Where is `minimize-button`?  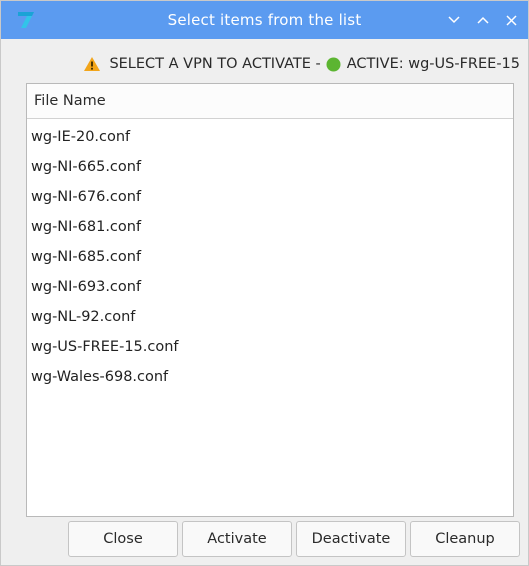 minimize-button is located at coordinates (454, 20).